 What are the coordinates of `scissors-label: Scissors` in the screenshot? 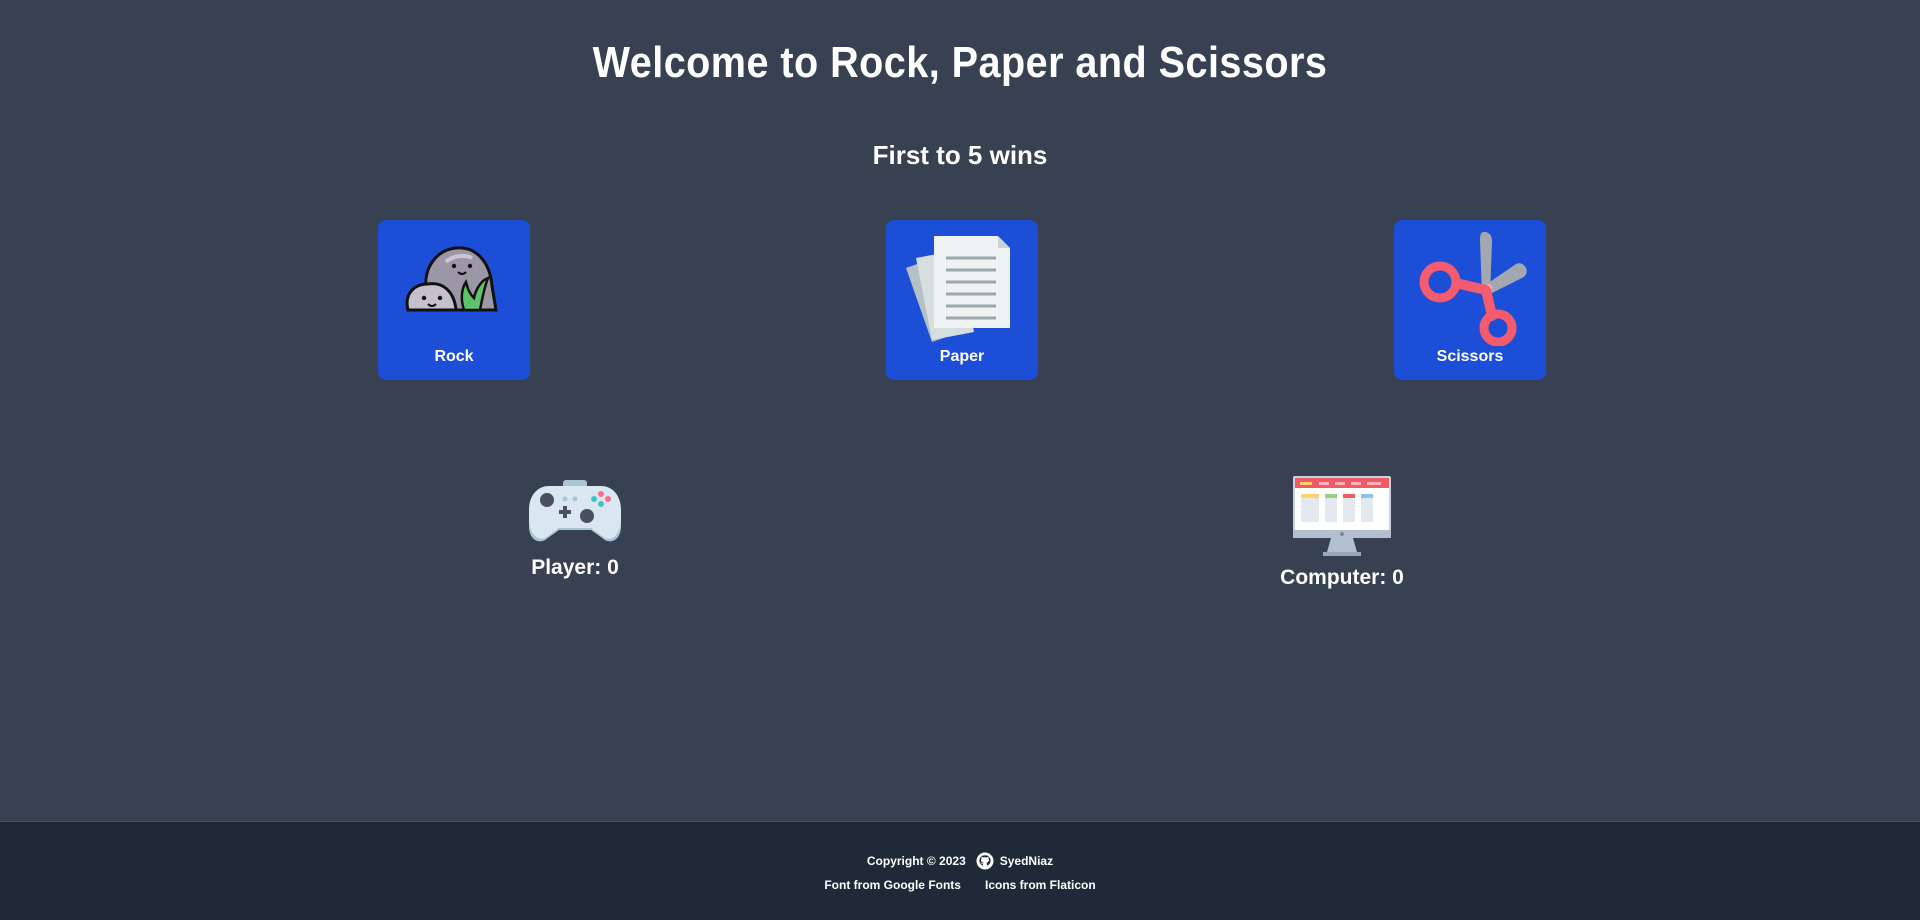 It's located at (1470, 356).